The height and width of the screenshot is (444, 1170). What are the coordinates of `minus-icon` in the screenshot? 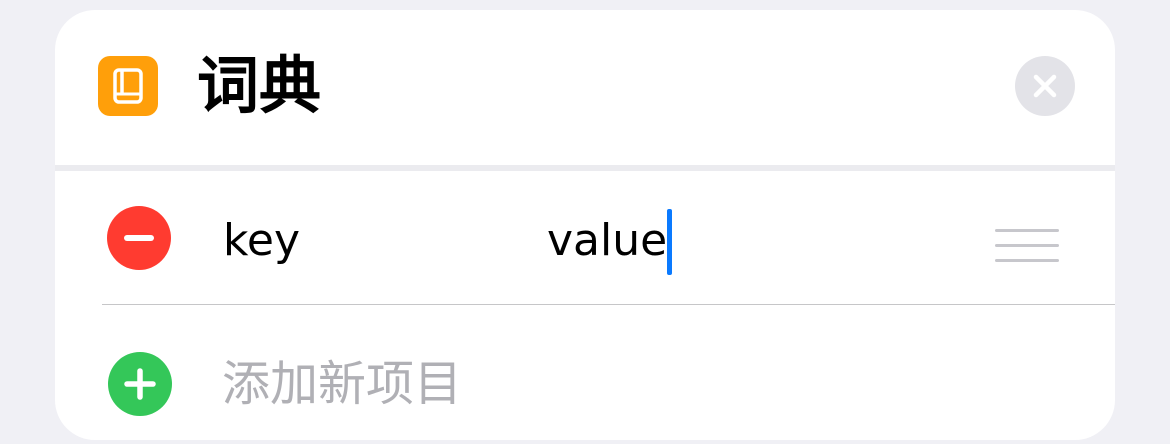 It's located at (139, 238).